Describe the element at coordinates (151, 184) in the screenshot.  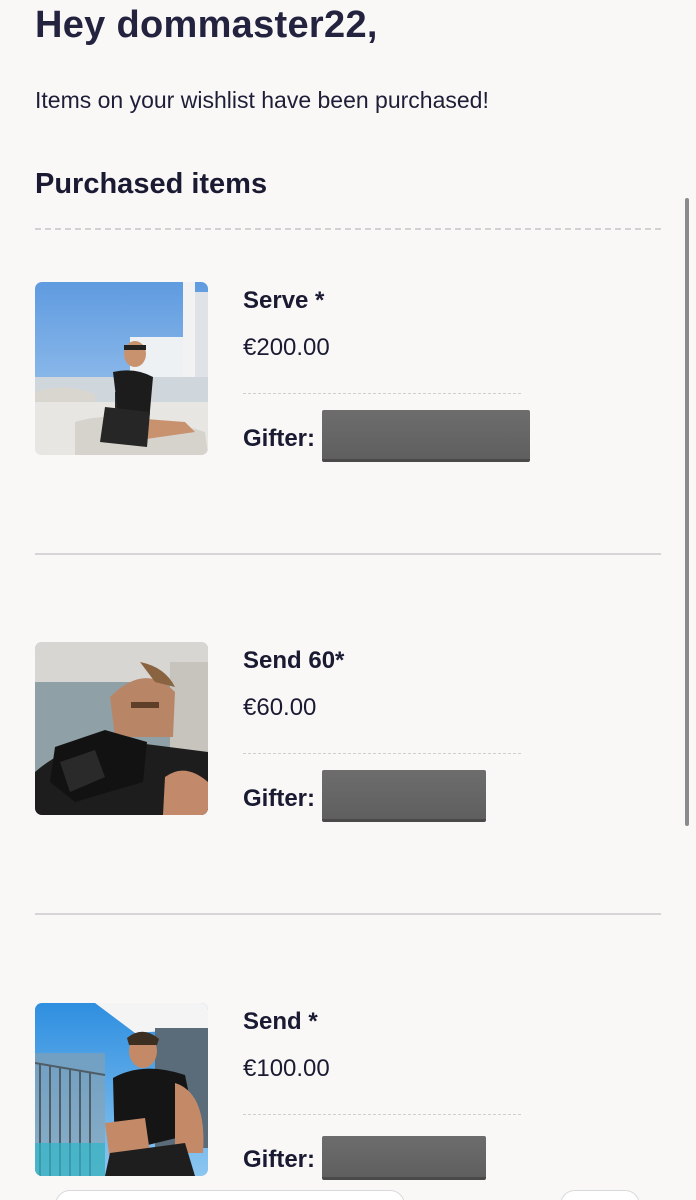
I see `section-title: Purchased items` at that location.